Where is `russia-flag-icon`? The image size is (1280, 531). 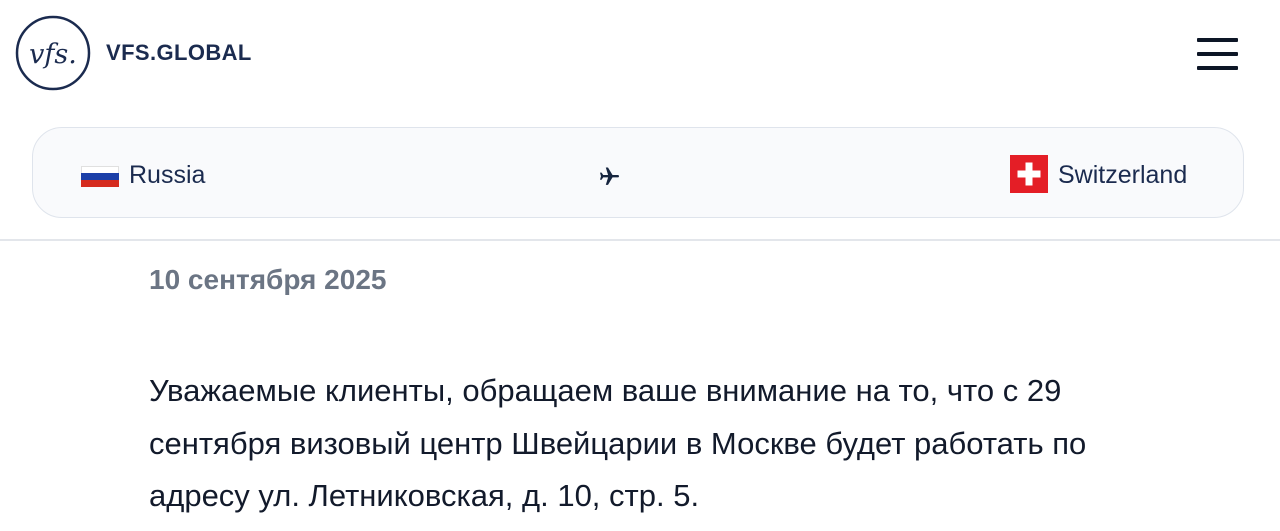
russia-flag-icon is located at coordinates (100, 176).